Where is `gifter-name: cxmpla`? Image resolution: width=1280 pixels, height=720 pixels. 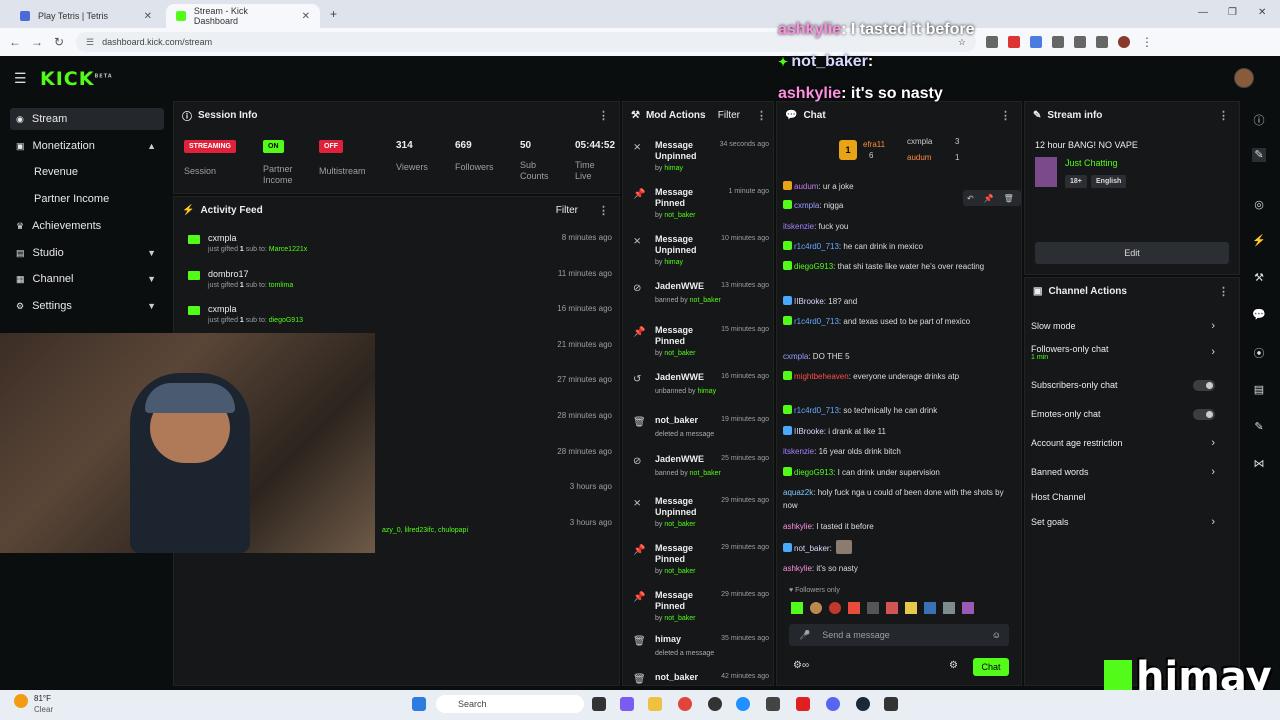 gifter-name: cxmpla is located at coordinates (919, 141).